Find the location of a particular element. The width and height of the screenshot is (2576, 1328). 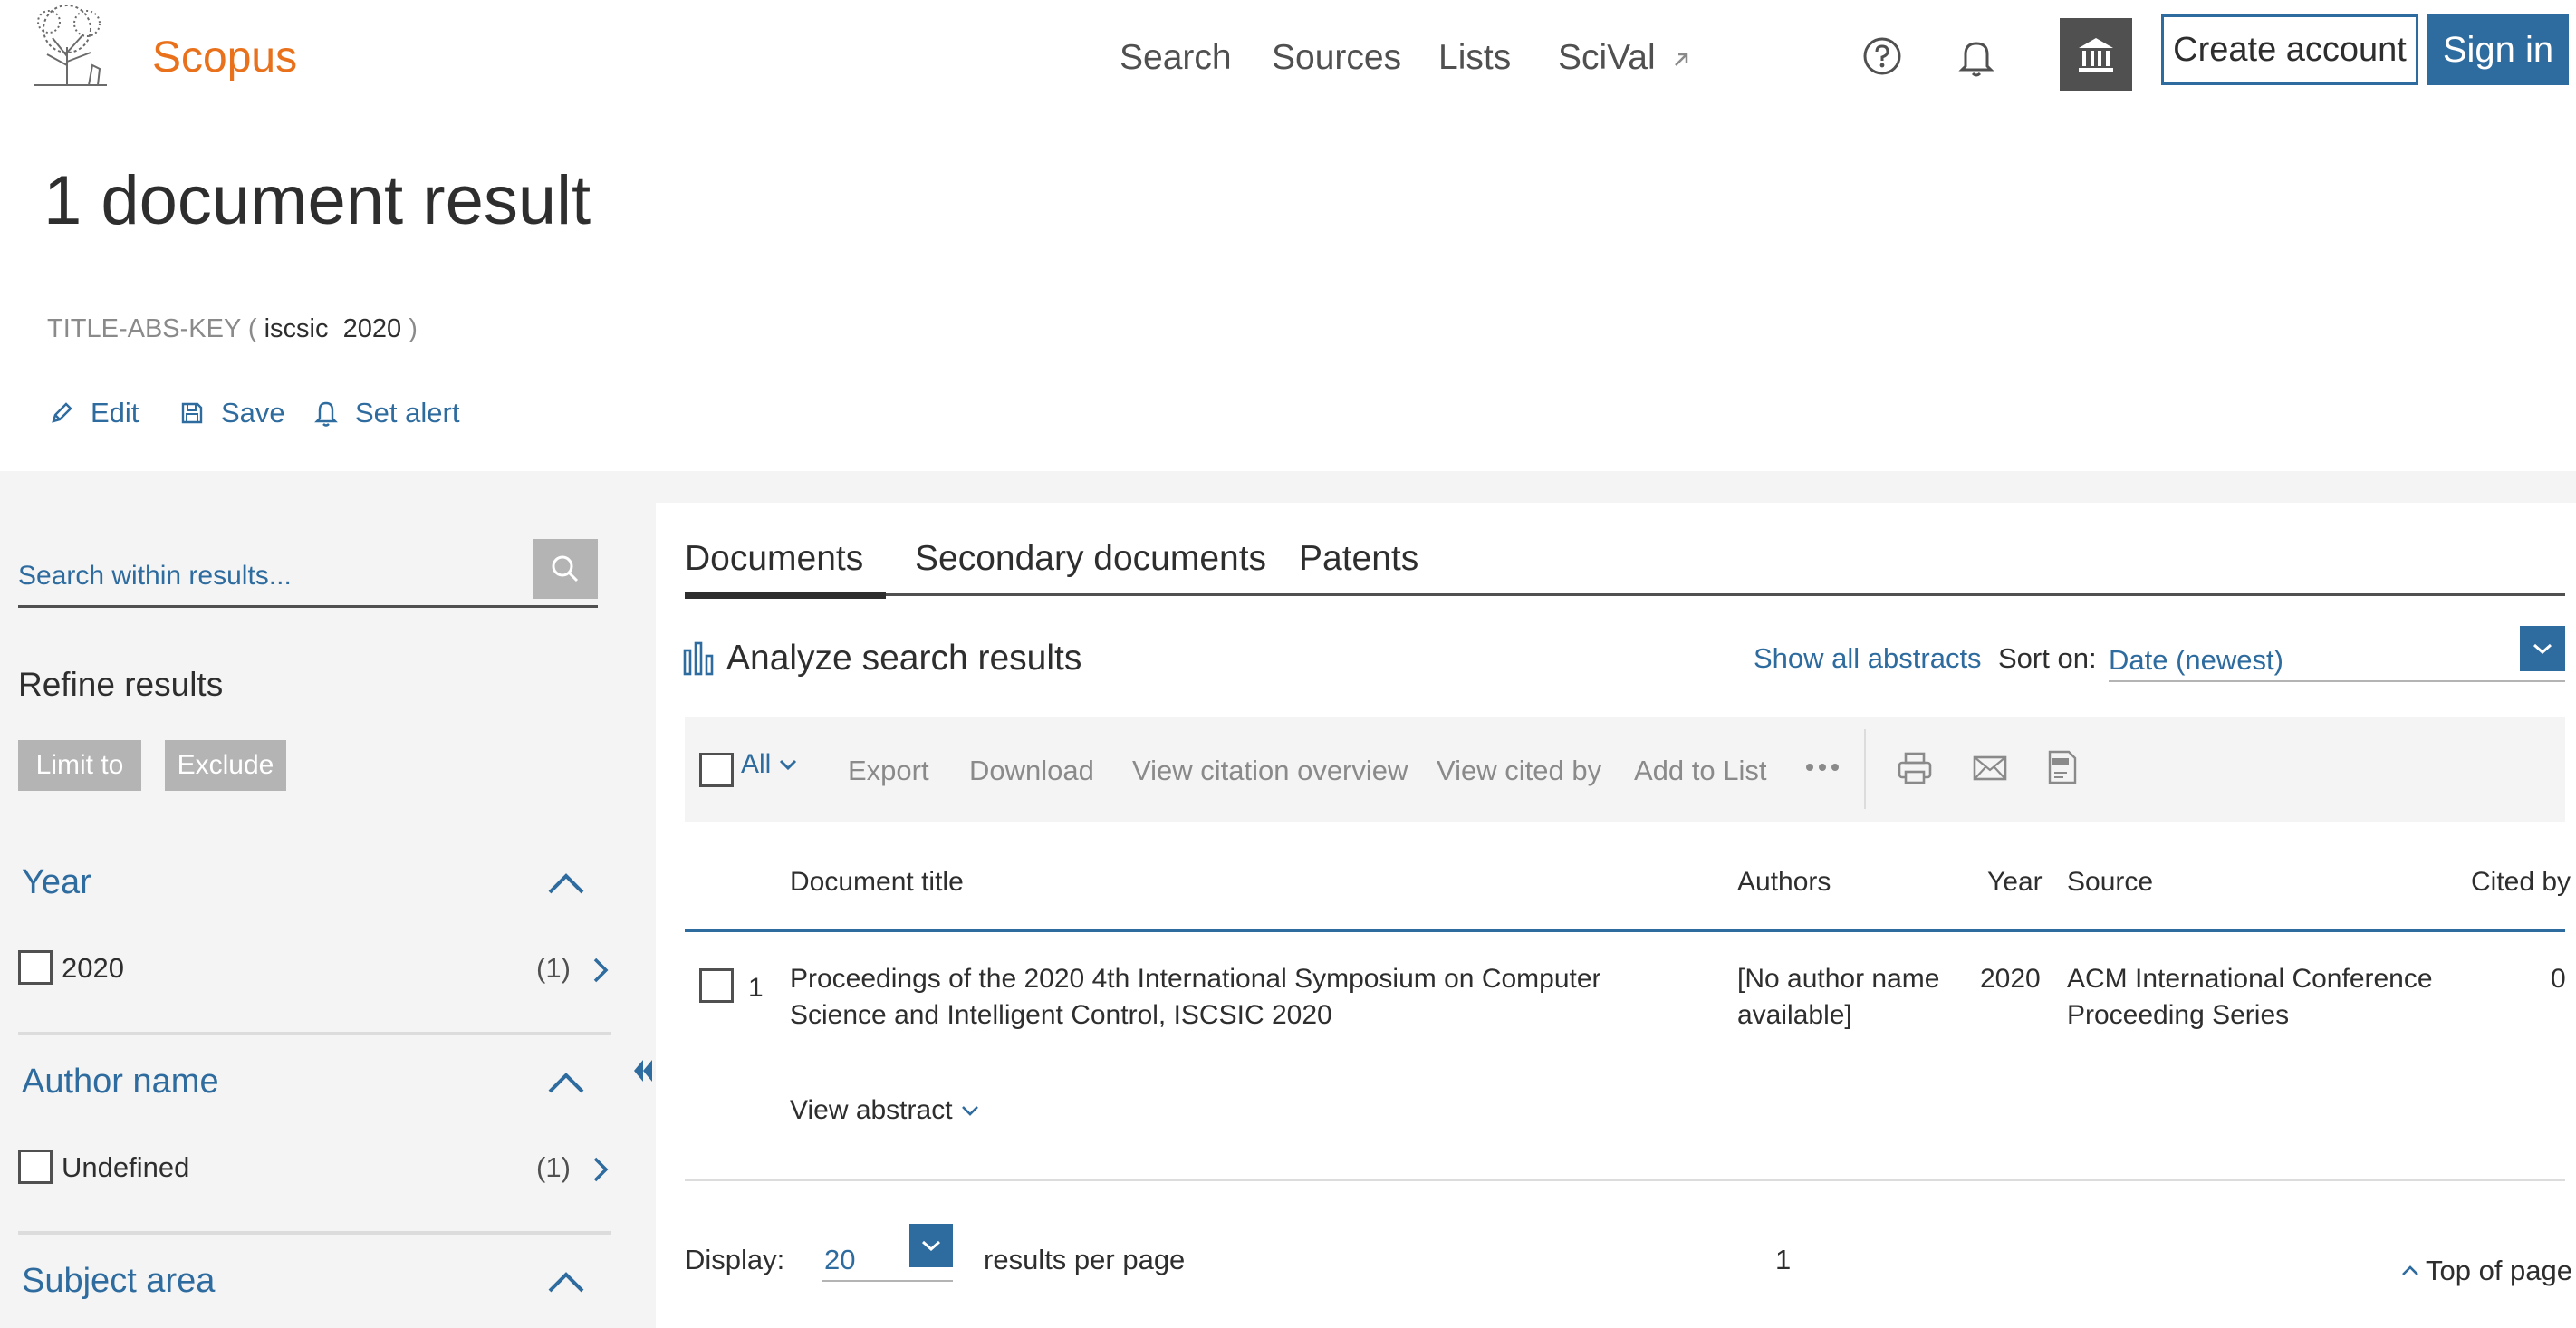

nav-scival: SciVal is located at coordinates (1624, 58).